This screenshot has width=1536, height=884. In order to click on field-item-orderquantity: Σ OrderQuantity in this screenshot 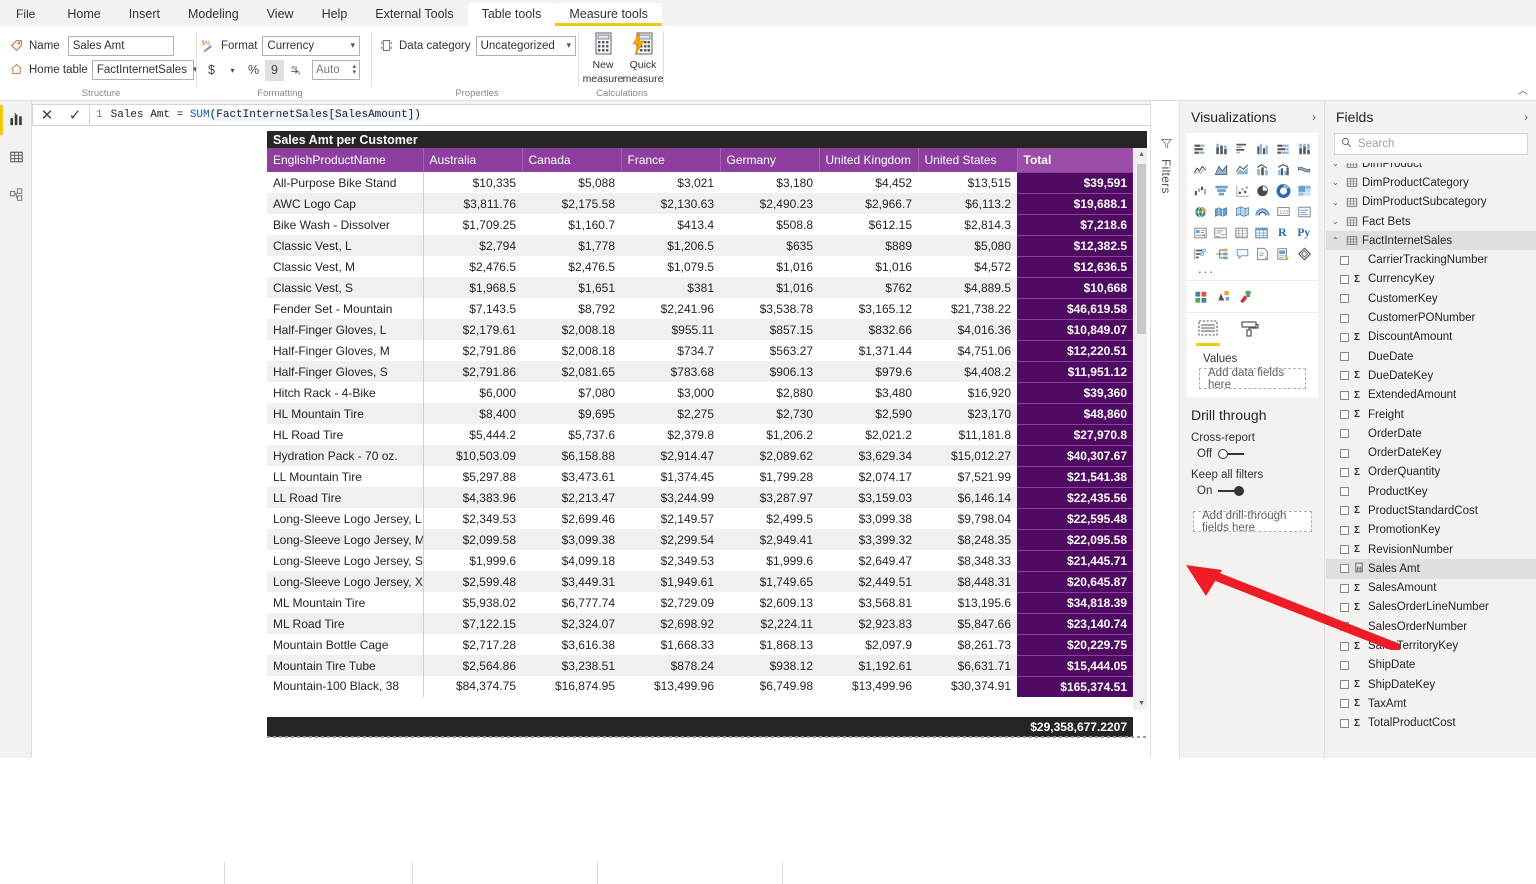, I will do `click(1431, 472)`.